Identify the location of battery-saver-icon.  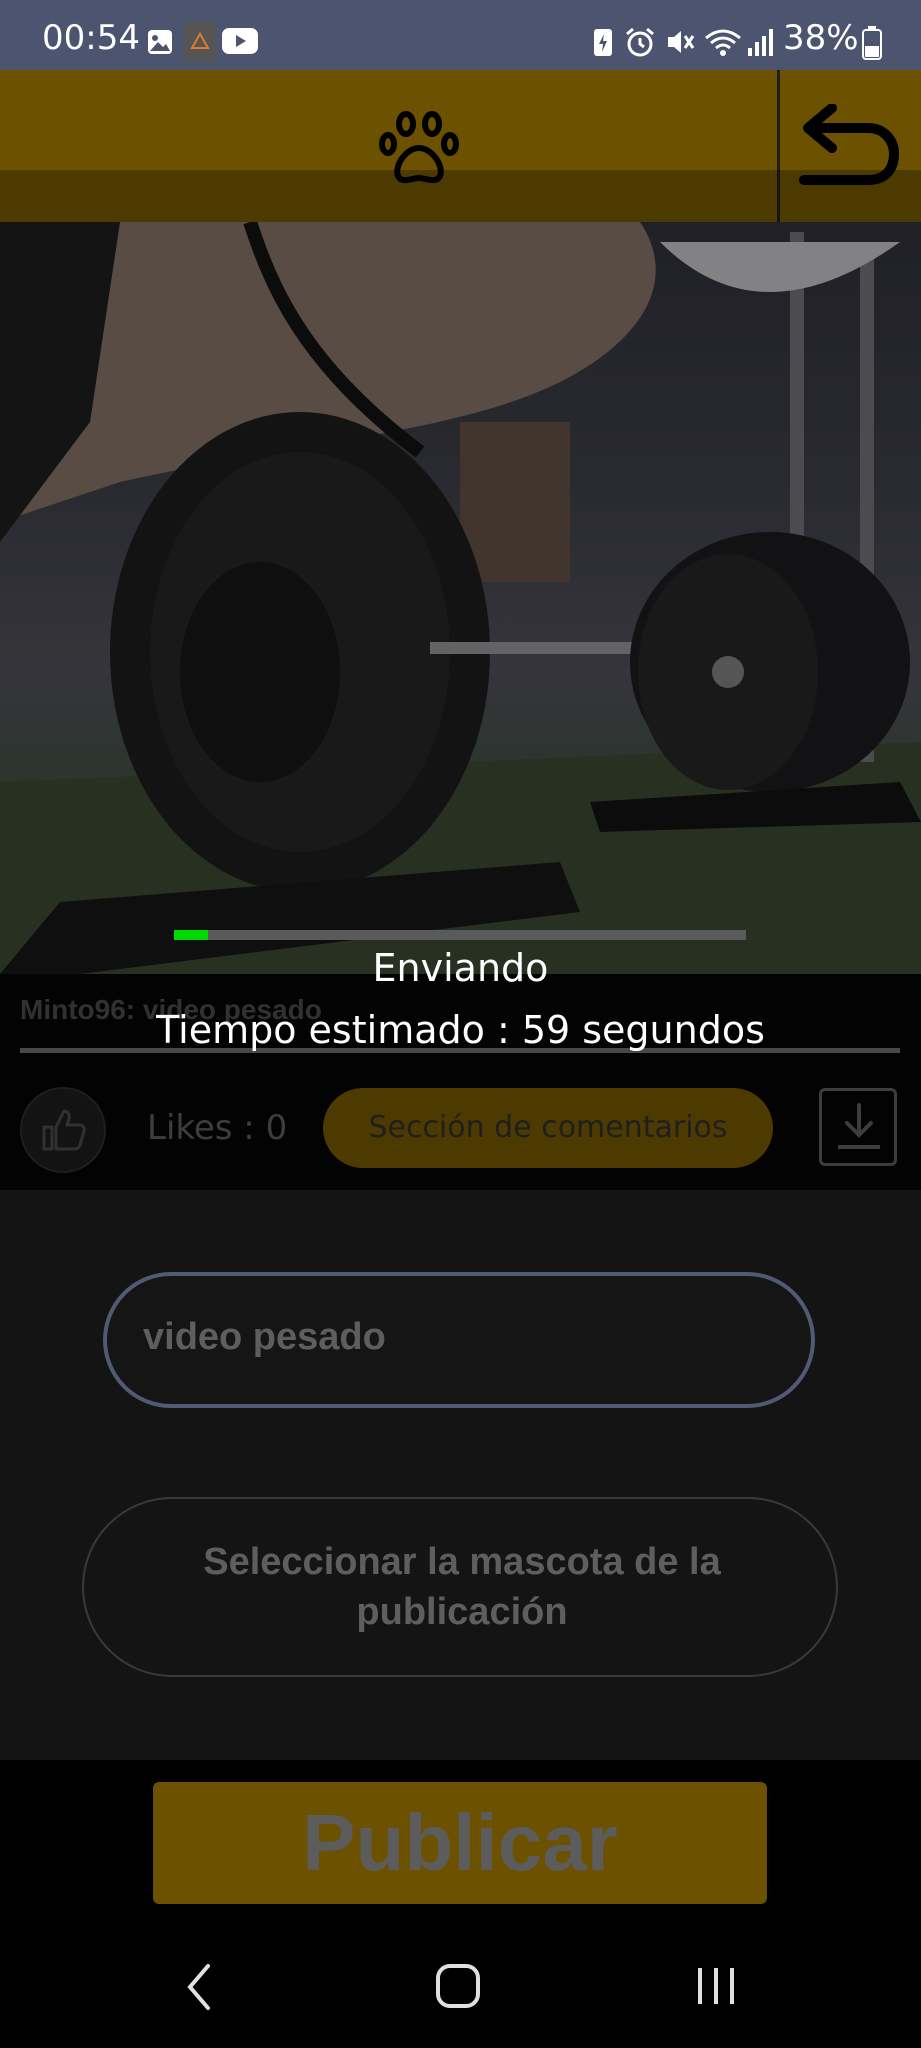
(603, 42).